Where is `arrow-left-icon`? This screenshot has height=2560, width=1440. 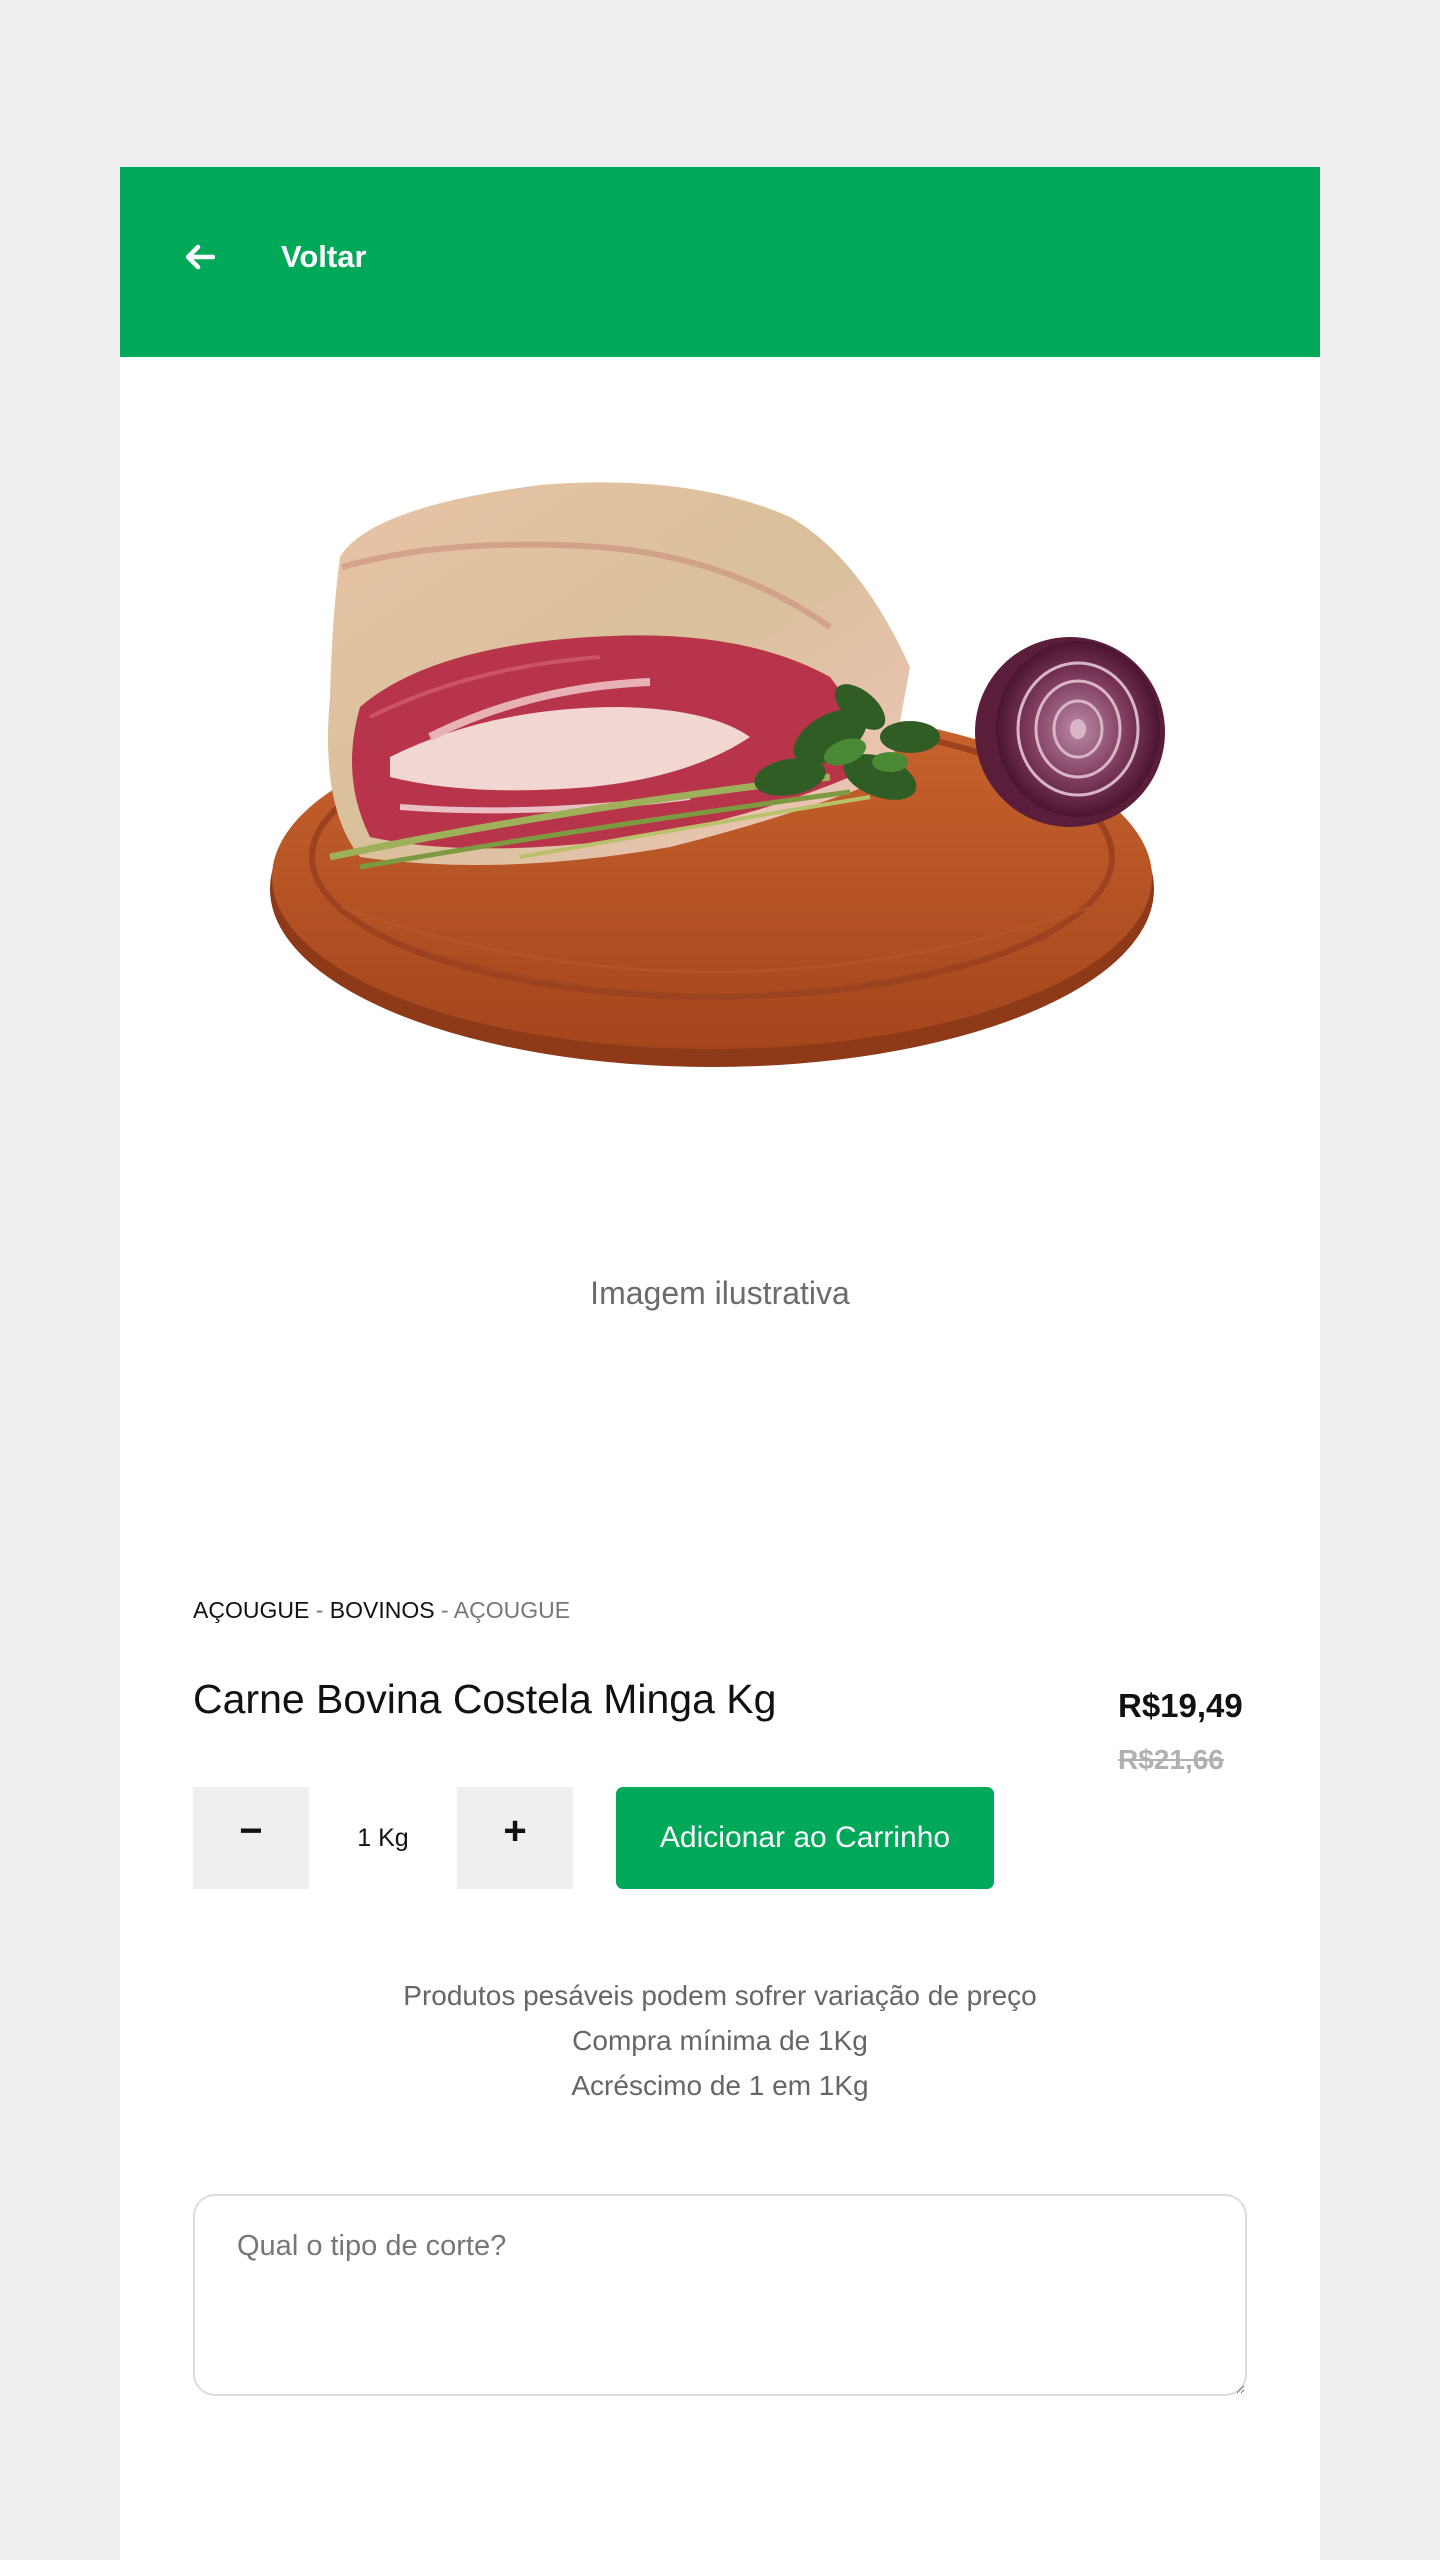 arrow-left-icon is located at coordinates (200, 257).